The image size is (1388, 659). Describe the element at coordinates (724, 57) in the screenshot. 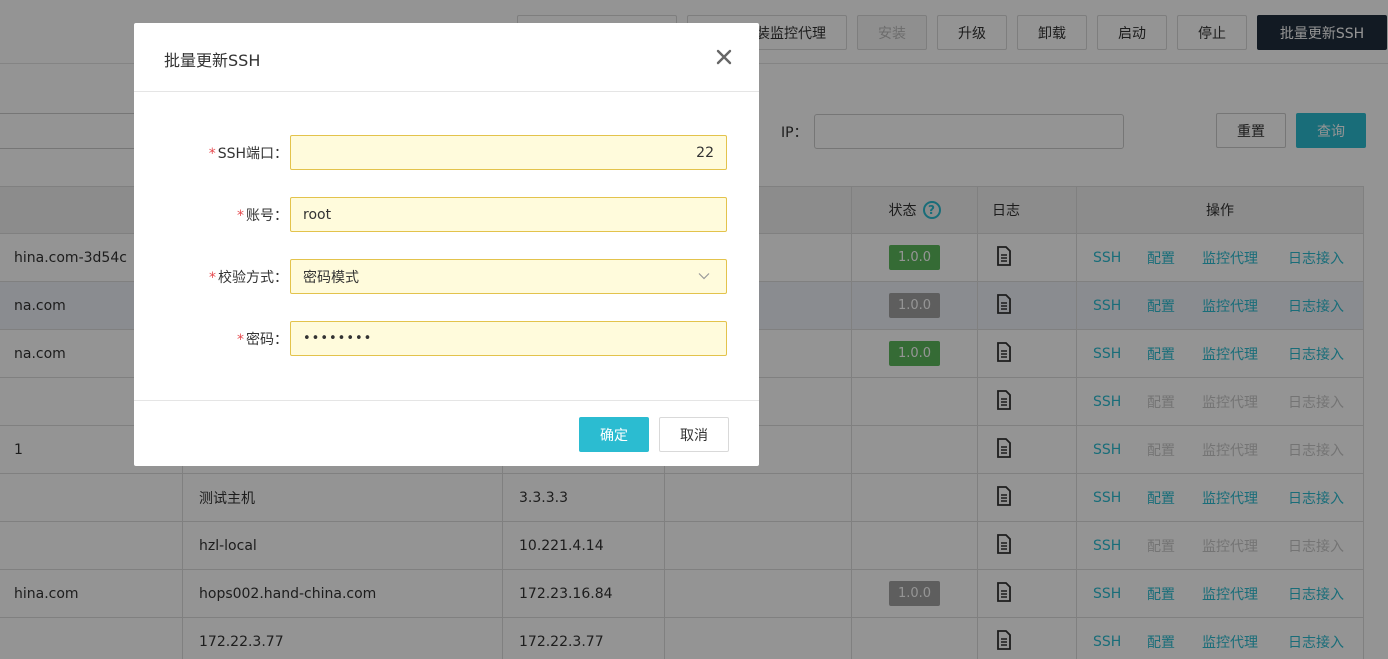

I see `close-icon` at that location.